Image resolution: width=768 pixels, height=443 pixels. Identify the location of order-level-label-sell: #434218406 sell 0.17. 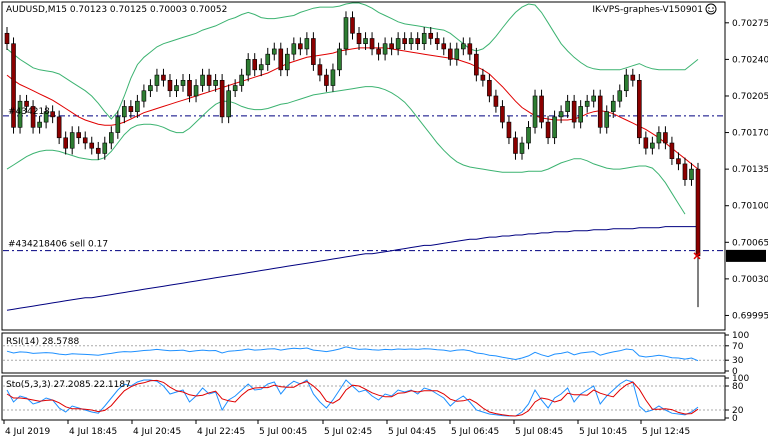
(58, 245).